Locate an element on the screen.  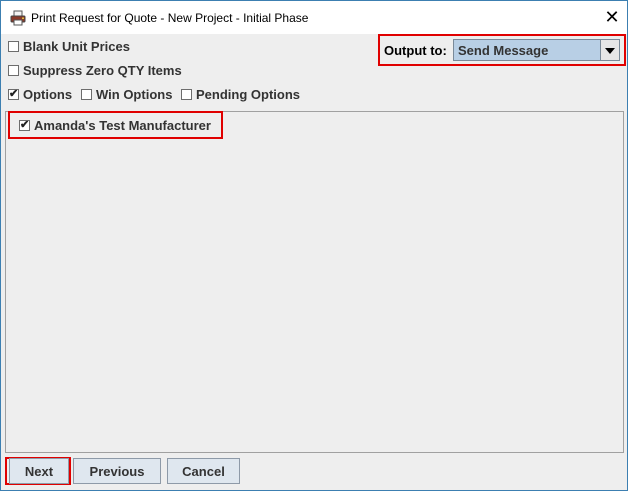
options-checkbox: Options is located at coordinates (40, 94).